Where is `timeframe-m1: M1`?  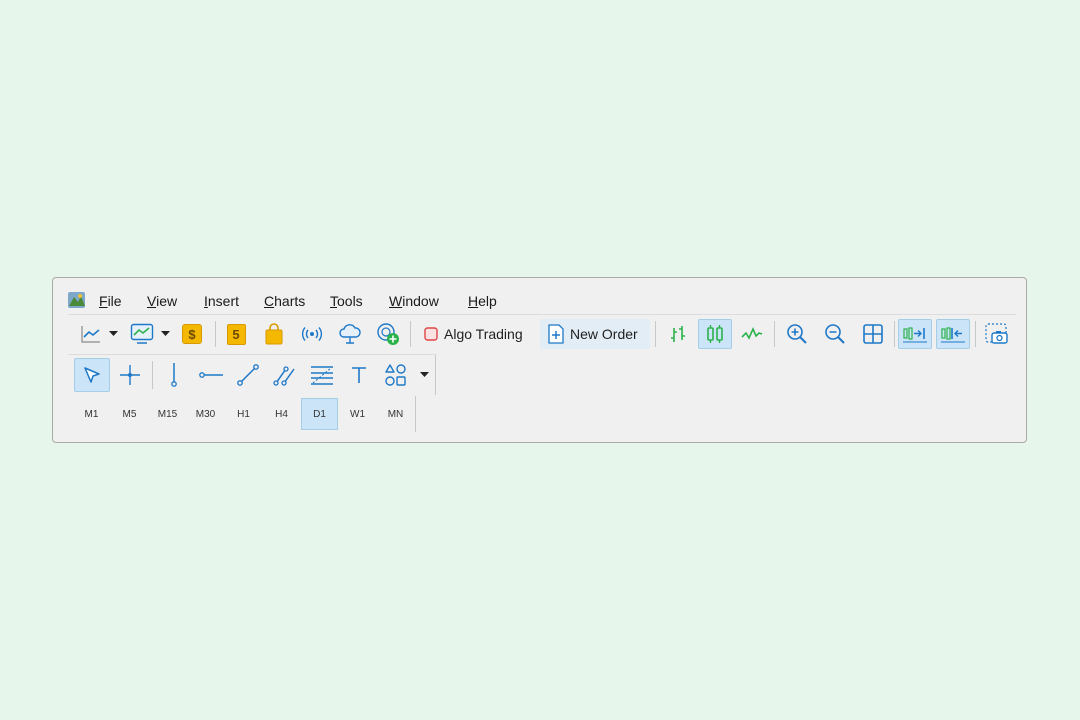 timeframe-m1: M1 is located at coordinates (91, 414).